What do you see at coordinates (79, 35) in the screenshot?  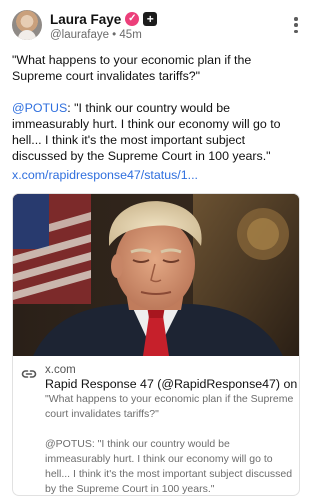 I see `author-handle: @laurafaye` at bounding box center [79, 35].